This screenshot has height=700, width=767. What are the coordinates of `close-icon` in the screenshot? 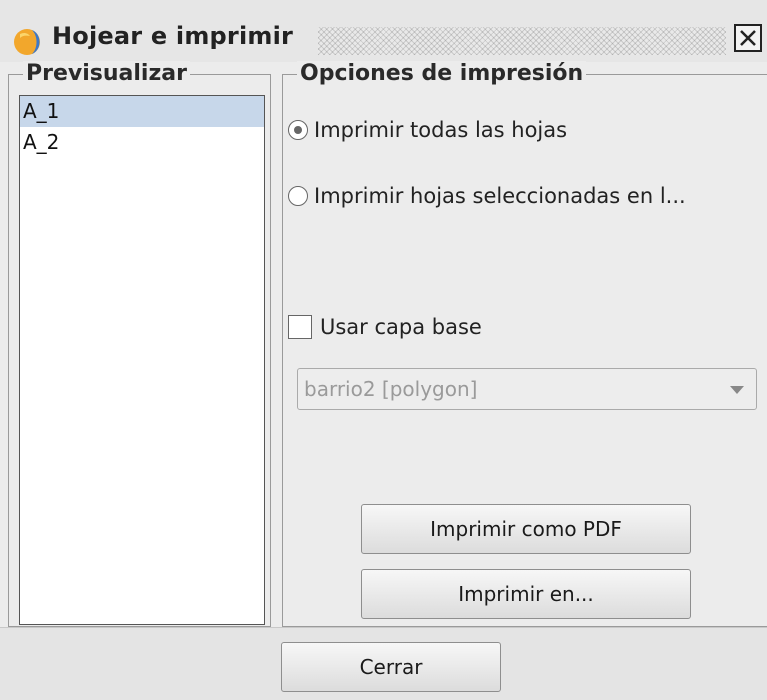 It's located at (748, 38).